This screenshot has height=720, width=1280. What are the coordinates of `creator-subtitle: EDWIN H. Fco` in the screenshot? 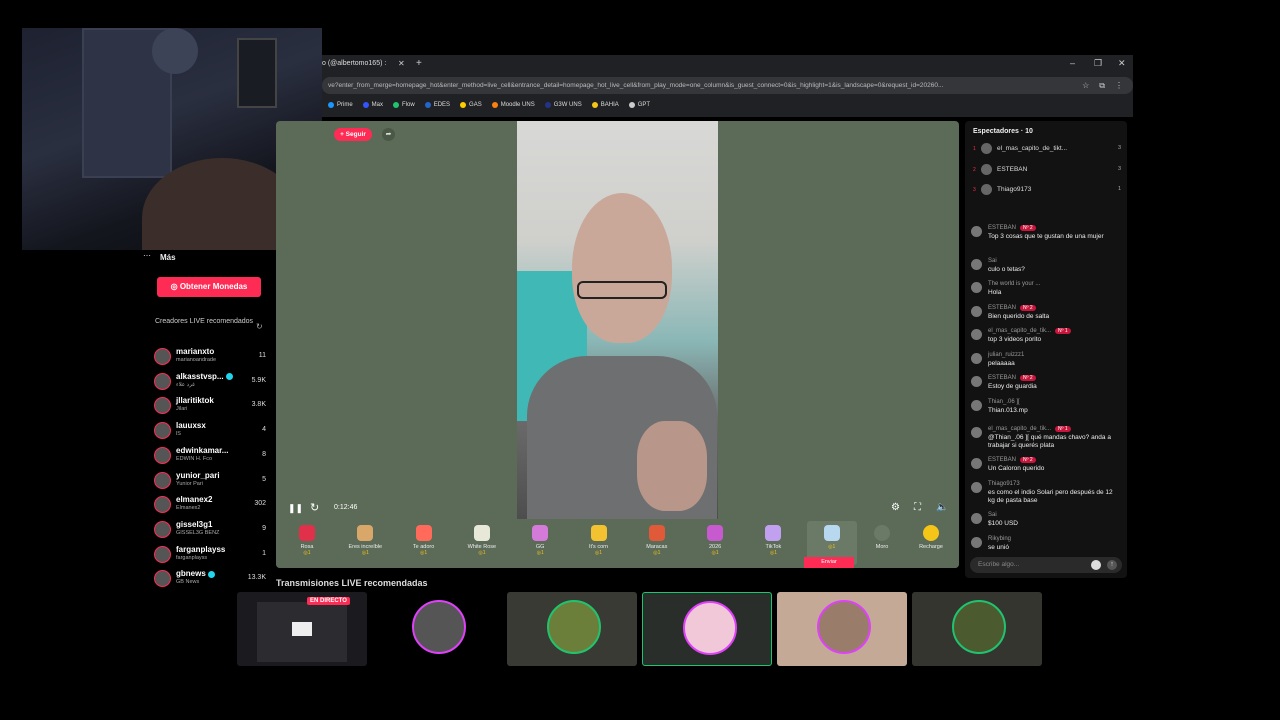 It's located at (194, 458).